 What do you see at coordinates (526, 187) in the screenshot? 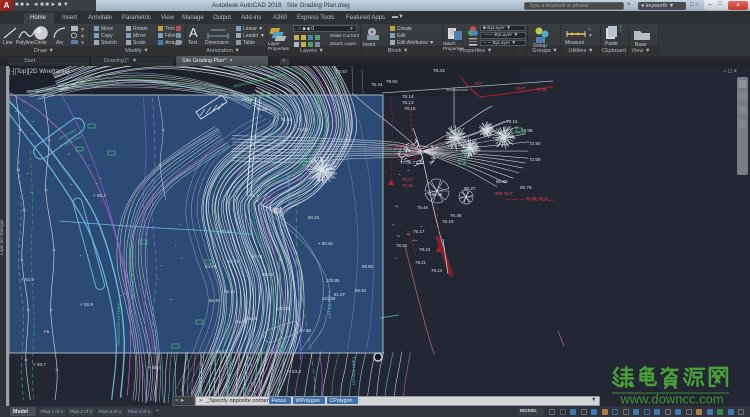
I see `svg-text: 80.79` at bounding box center [526, 187].